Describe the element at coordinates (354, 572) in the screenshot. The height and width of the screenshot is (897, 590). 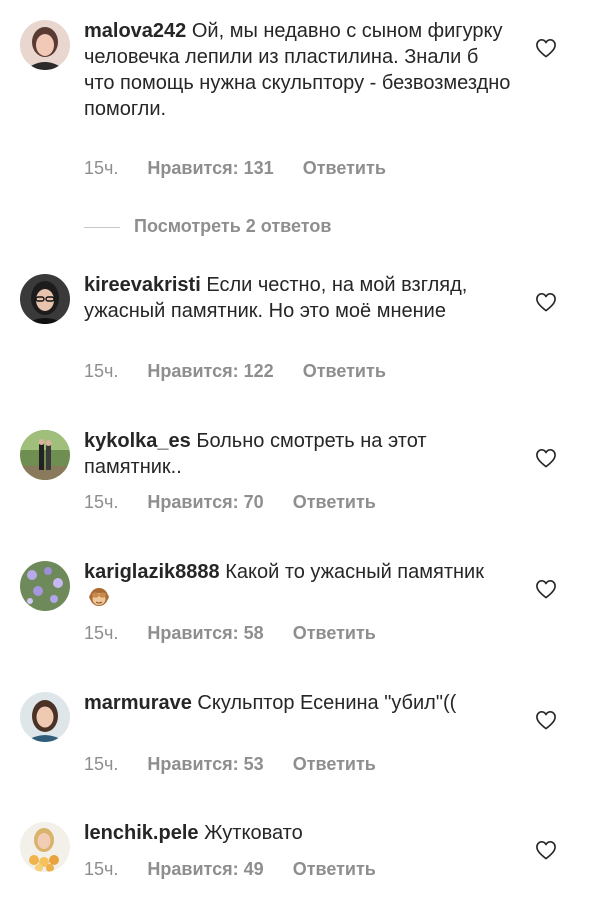
I see `comment-text: Какой то ужасный памятник` at that location.